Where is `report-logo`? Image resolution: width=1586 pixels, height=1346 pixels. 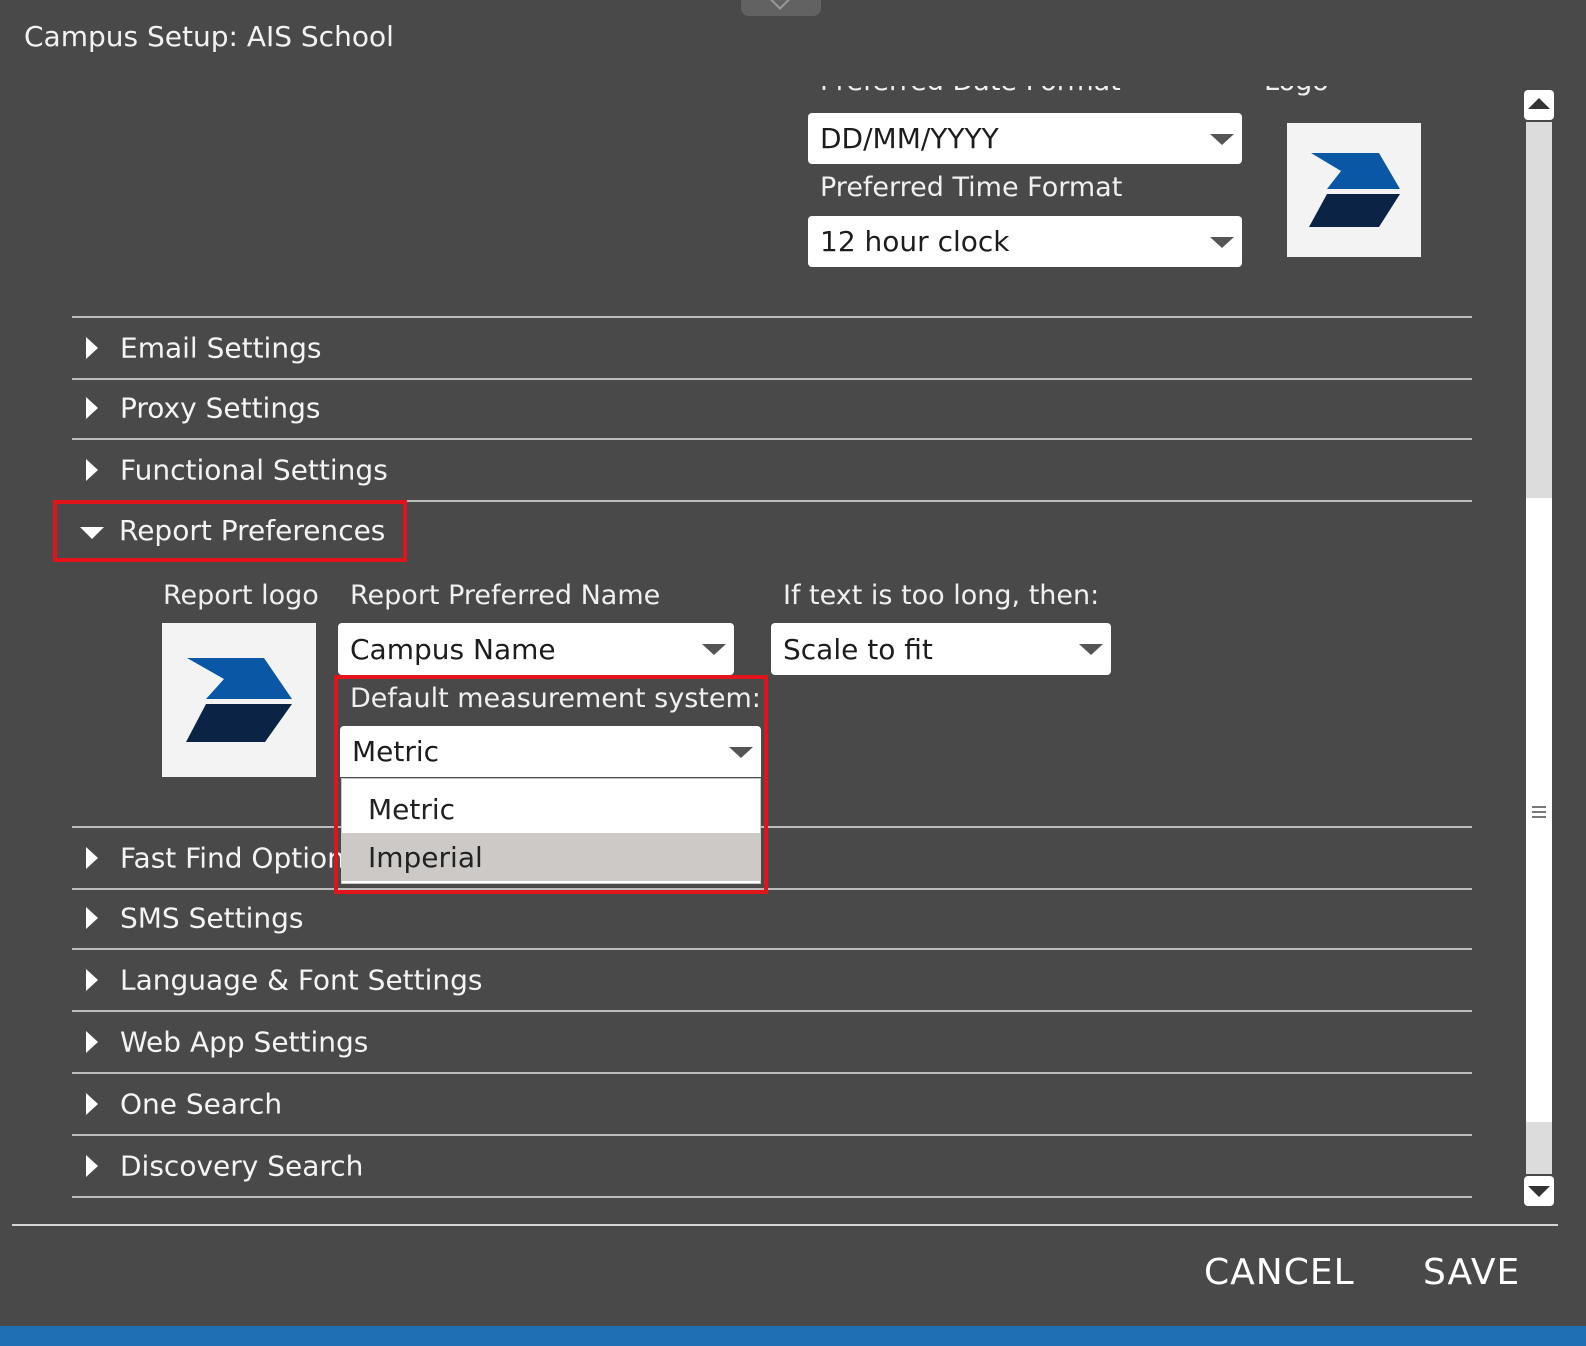 report-logo is located at coordinates (239, 700).